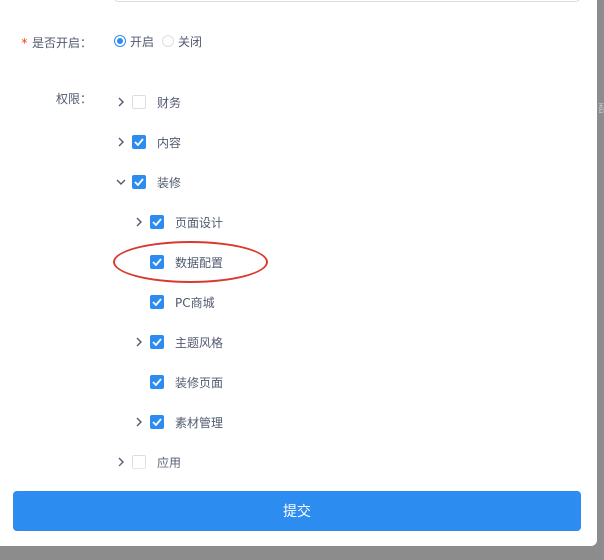 The height and width of the screenshot is (560, 604). I want to click on radio-off: 关闭, so click(182, 41).